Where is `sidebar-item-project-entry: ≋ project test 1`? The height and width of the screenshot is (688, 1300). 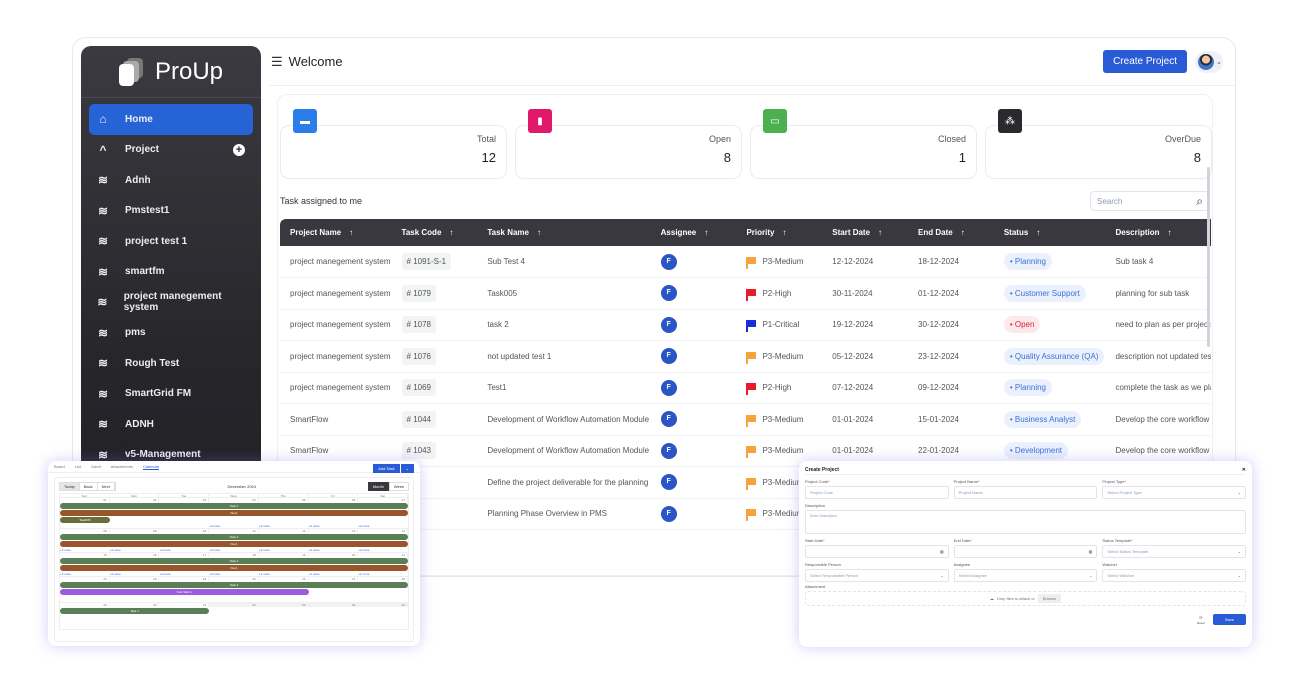
sidebar-item-project-entry: ≋ project test 1 is located at coordinates (171, 241).